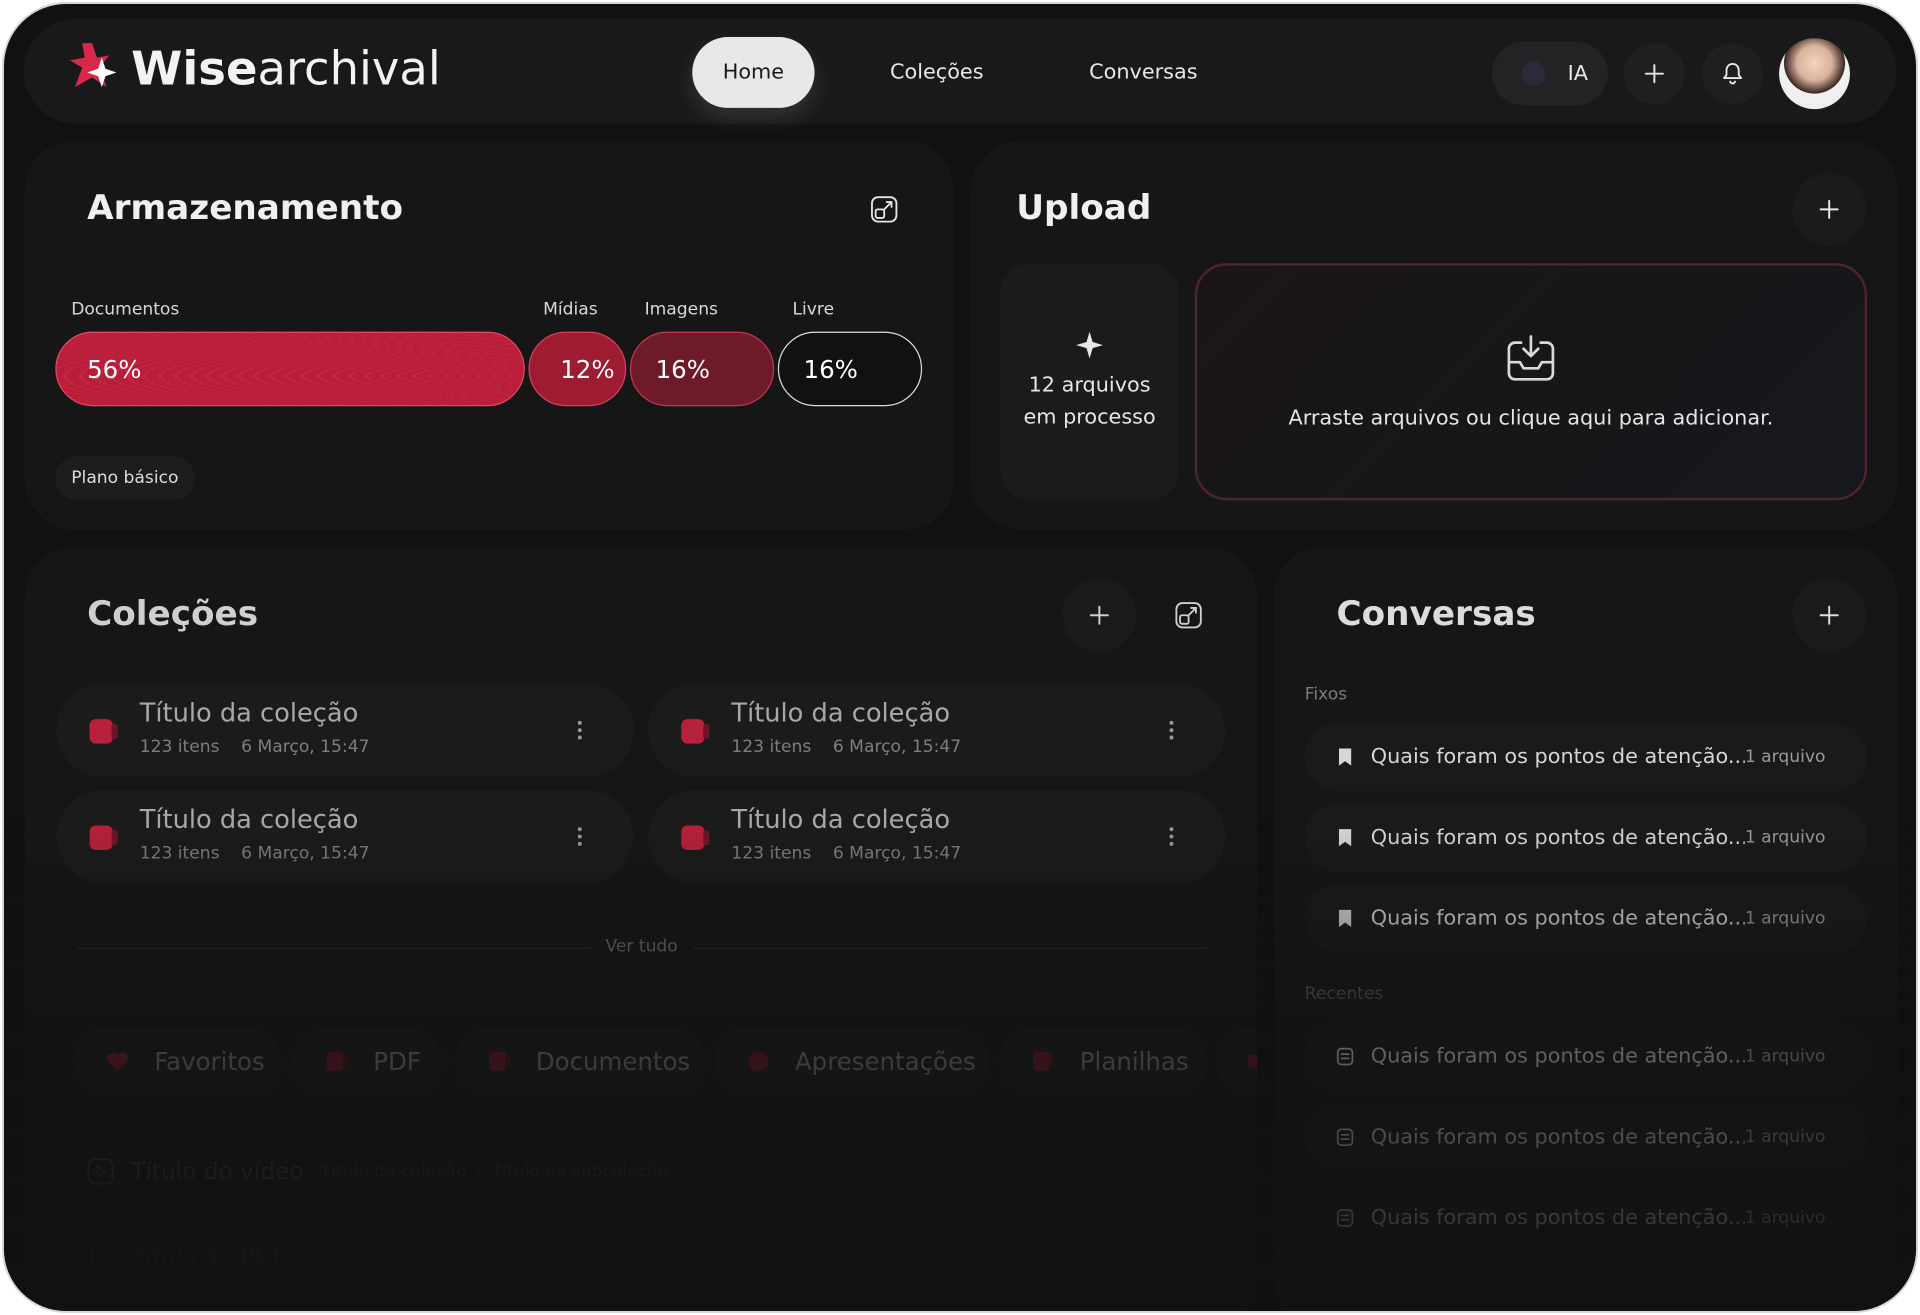 The image size is (1920, 1315). Describe the element at coordinates (753, 72) in the screenshot. I see `tab-home: Home` at that location.